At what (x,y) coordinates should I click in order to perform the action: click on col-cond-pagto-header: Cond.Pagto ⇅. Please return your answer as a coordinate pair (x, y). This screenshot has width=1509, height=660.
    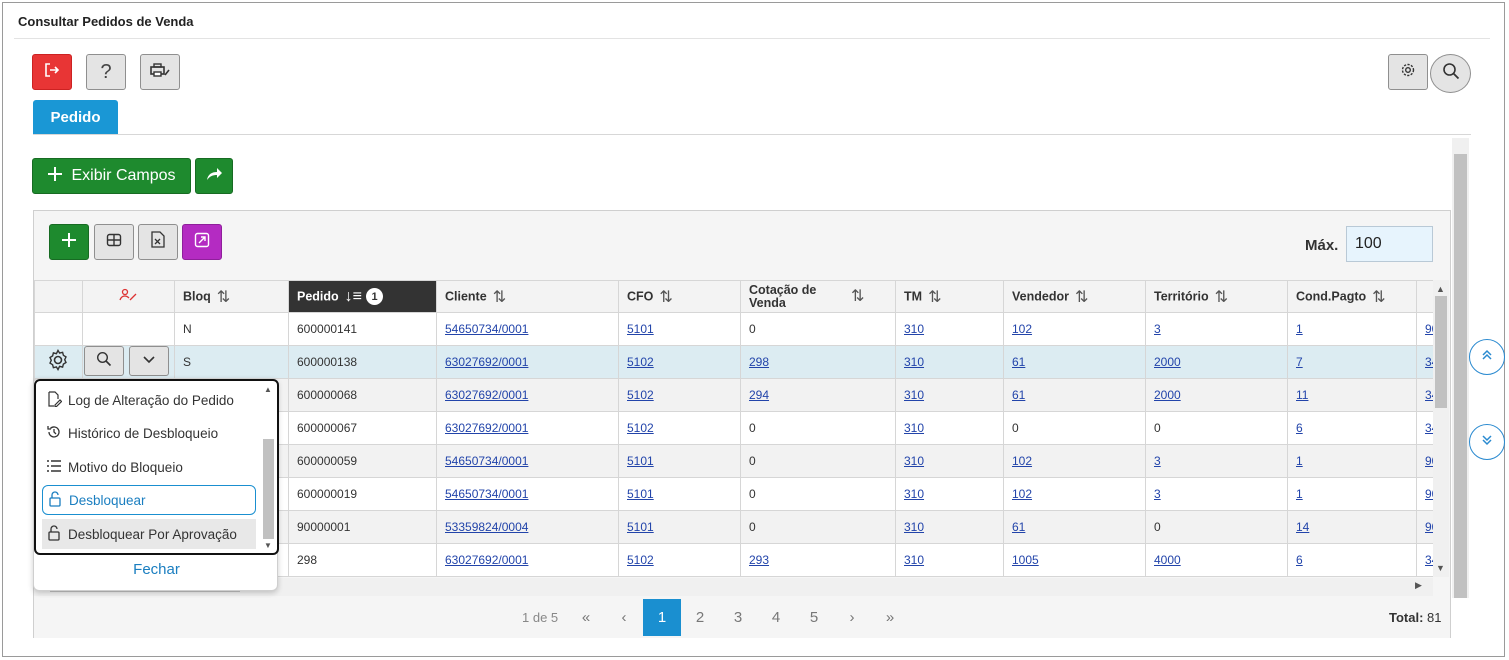
    Looking at the image, I should click on (1352, 296).